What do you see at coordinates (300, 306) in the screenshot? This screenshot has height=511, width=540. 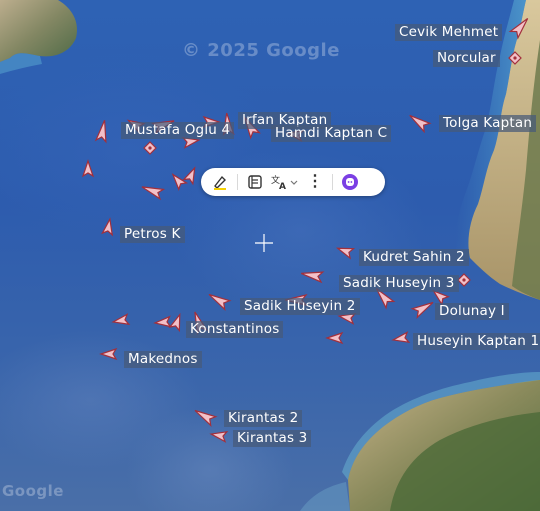 I see `vessel-label-sadik-huseyin-2: Sadik Huseyin 2` at bounding box center [300, 306].